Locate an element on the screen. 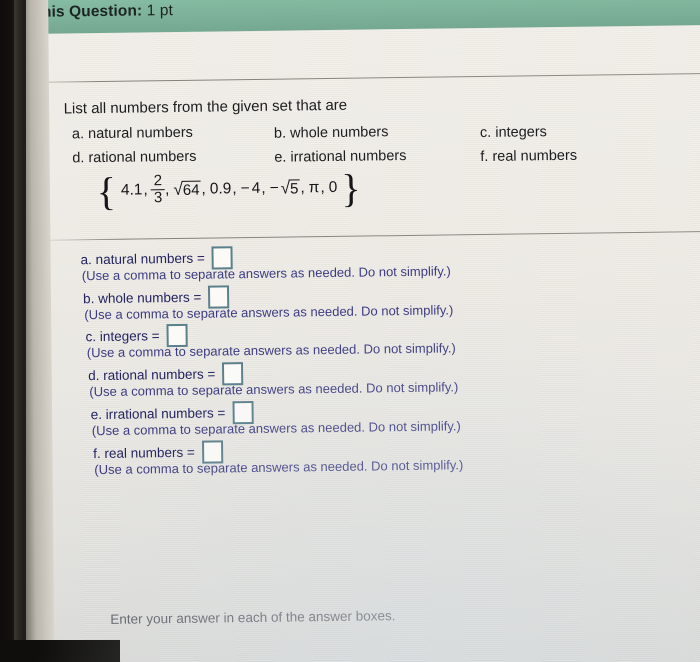 Image resolution: width=700 pixels, height=662 pixels. radicand-64: 64 is located at coordinates (191, 189).